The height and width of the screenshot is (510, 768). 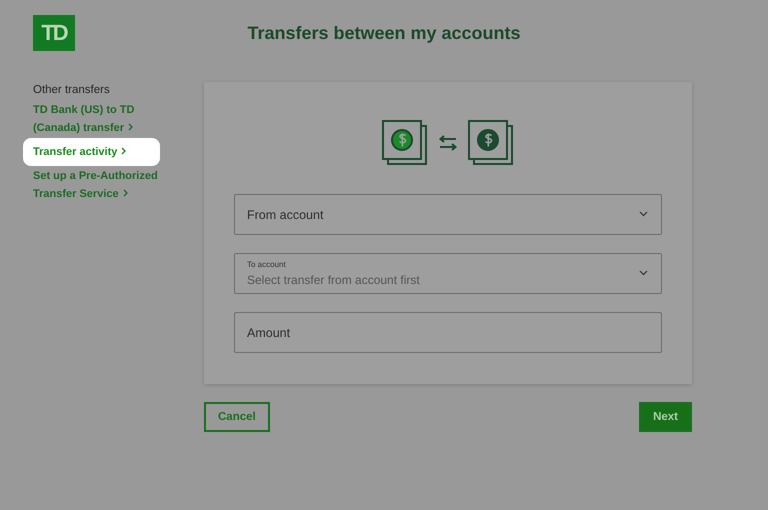 What do you see at coordinates (384, 33) in the screenshot?
I see `page-title: Transfers between my accounts` at bounding box center [384, 33].